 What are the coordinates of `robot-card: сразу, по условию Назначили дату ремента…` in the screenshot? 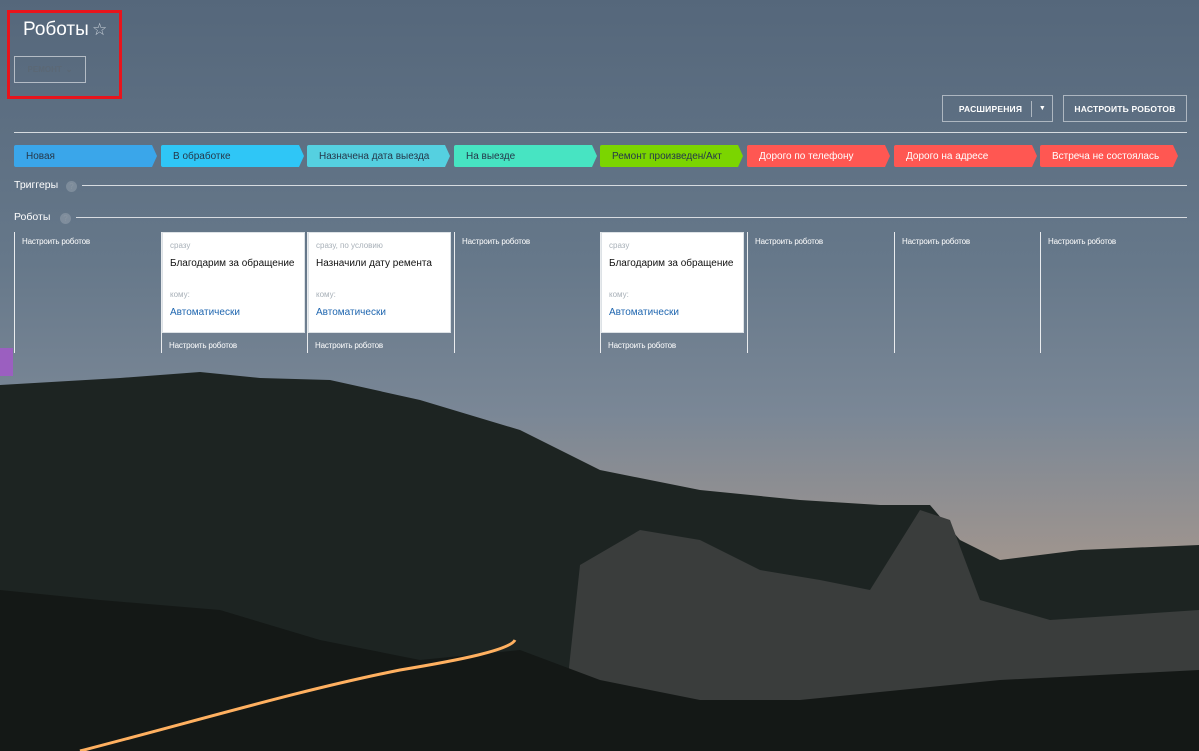 It's located at (379, 282).